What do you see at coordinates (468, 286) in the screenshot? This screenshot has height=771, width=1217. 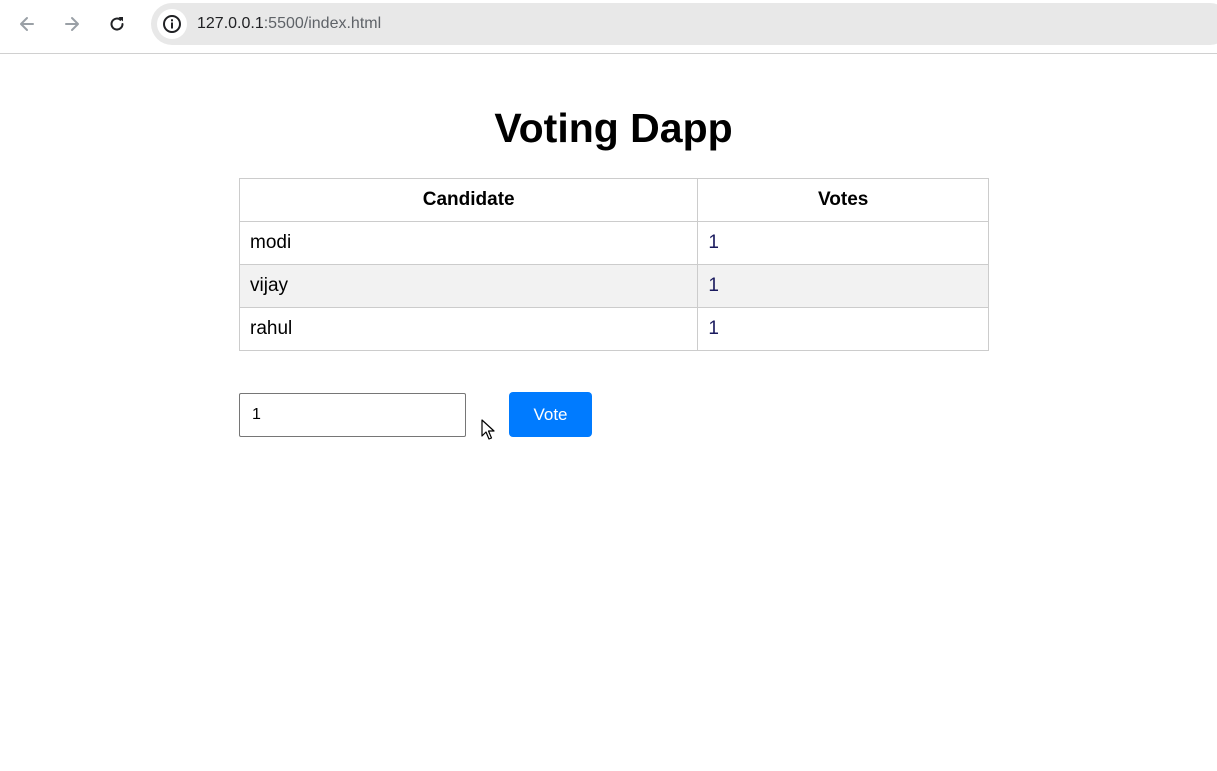 I see `candidate-name: vijay` at bounding box center [468, 286].